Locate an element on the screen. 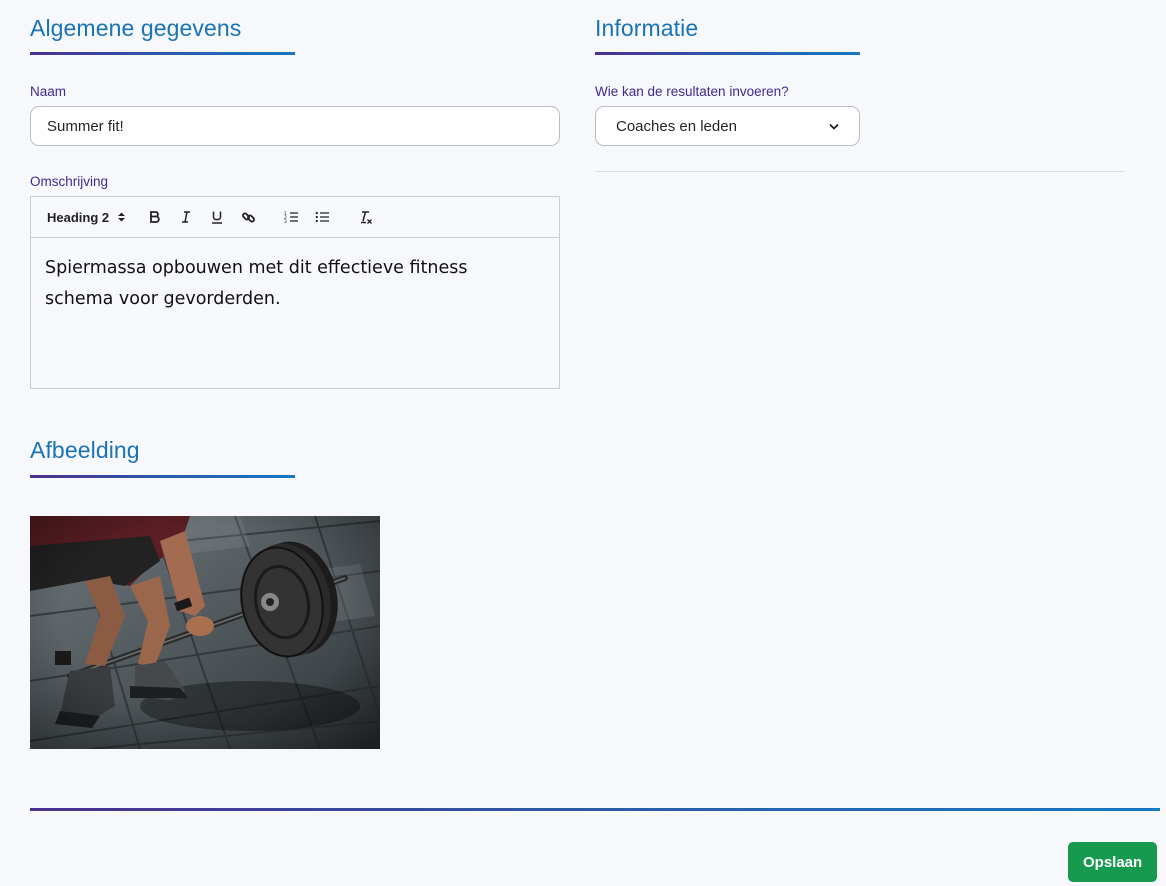  heading-select: Heading 2 is located at coordinates (86, 217).